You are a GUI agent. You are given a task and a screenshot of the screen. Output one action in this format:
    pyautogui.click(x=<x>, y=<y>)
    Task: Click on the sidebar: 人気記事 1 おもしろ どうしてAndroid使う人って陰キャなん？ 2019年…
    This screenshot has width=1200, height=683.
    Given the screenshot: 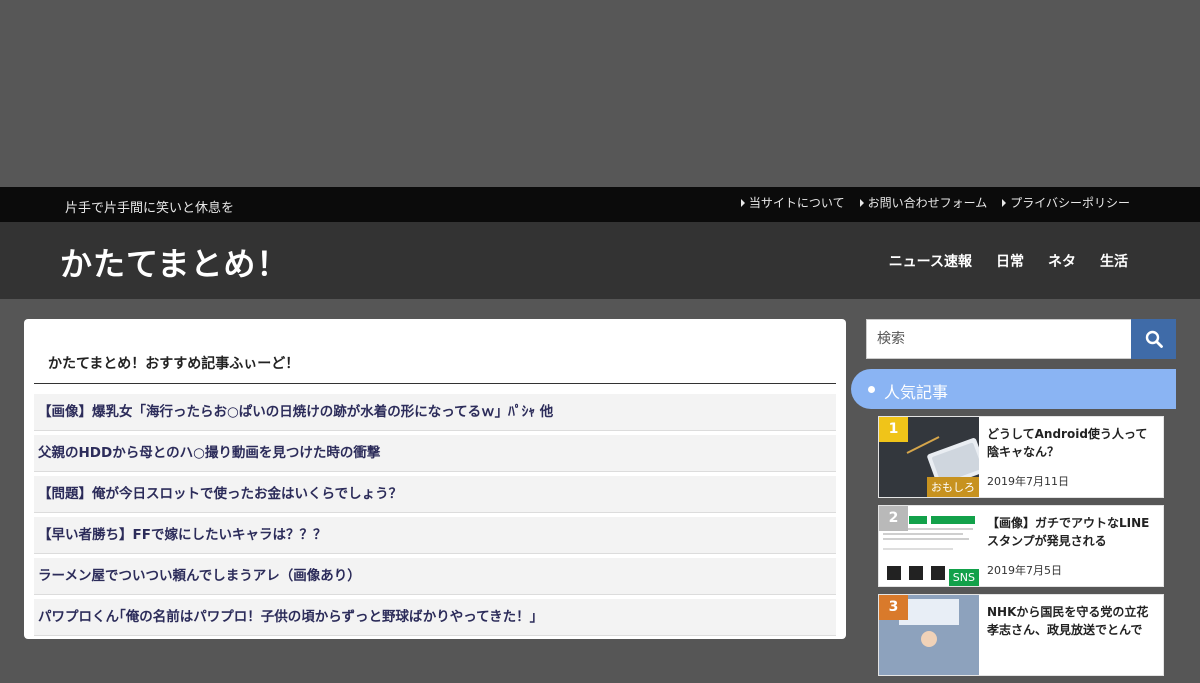 What is the action you would take?
    pyautogui.click(x=1013, y=497)
    